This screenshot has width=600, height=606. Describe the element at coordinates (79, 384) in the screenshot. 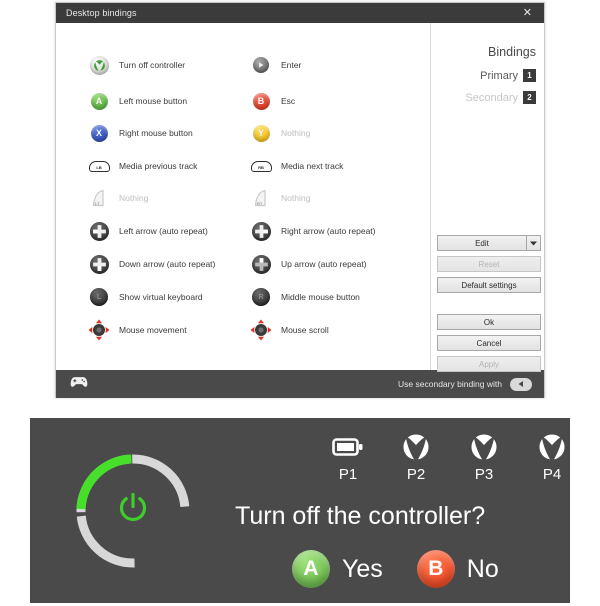

I see `gamepad-icon` at that location.